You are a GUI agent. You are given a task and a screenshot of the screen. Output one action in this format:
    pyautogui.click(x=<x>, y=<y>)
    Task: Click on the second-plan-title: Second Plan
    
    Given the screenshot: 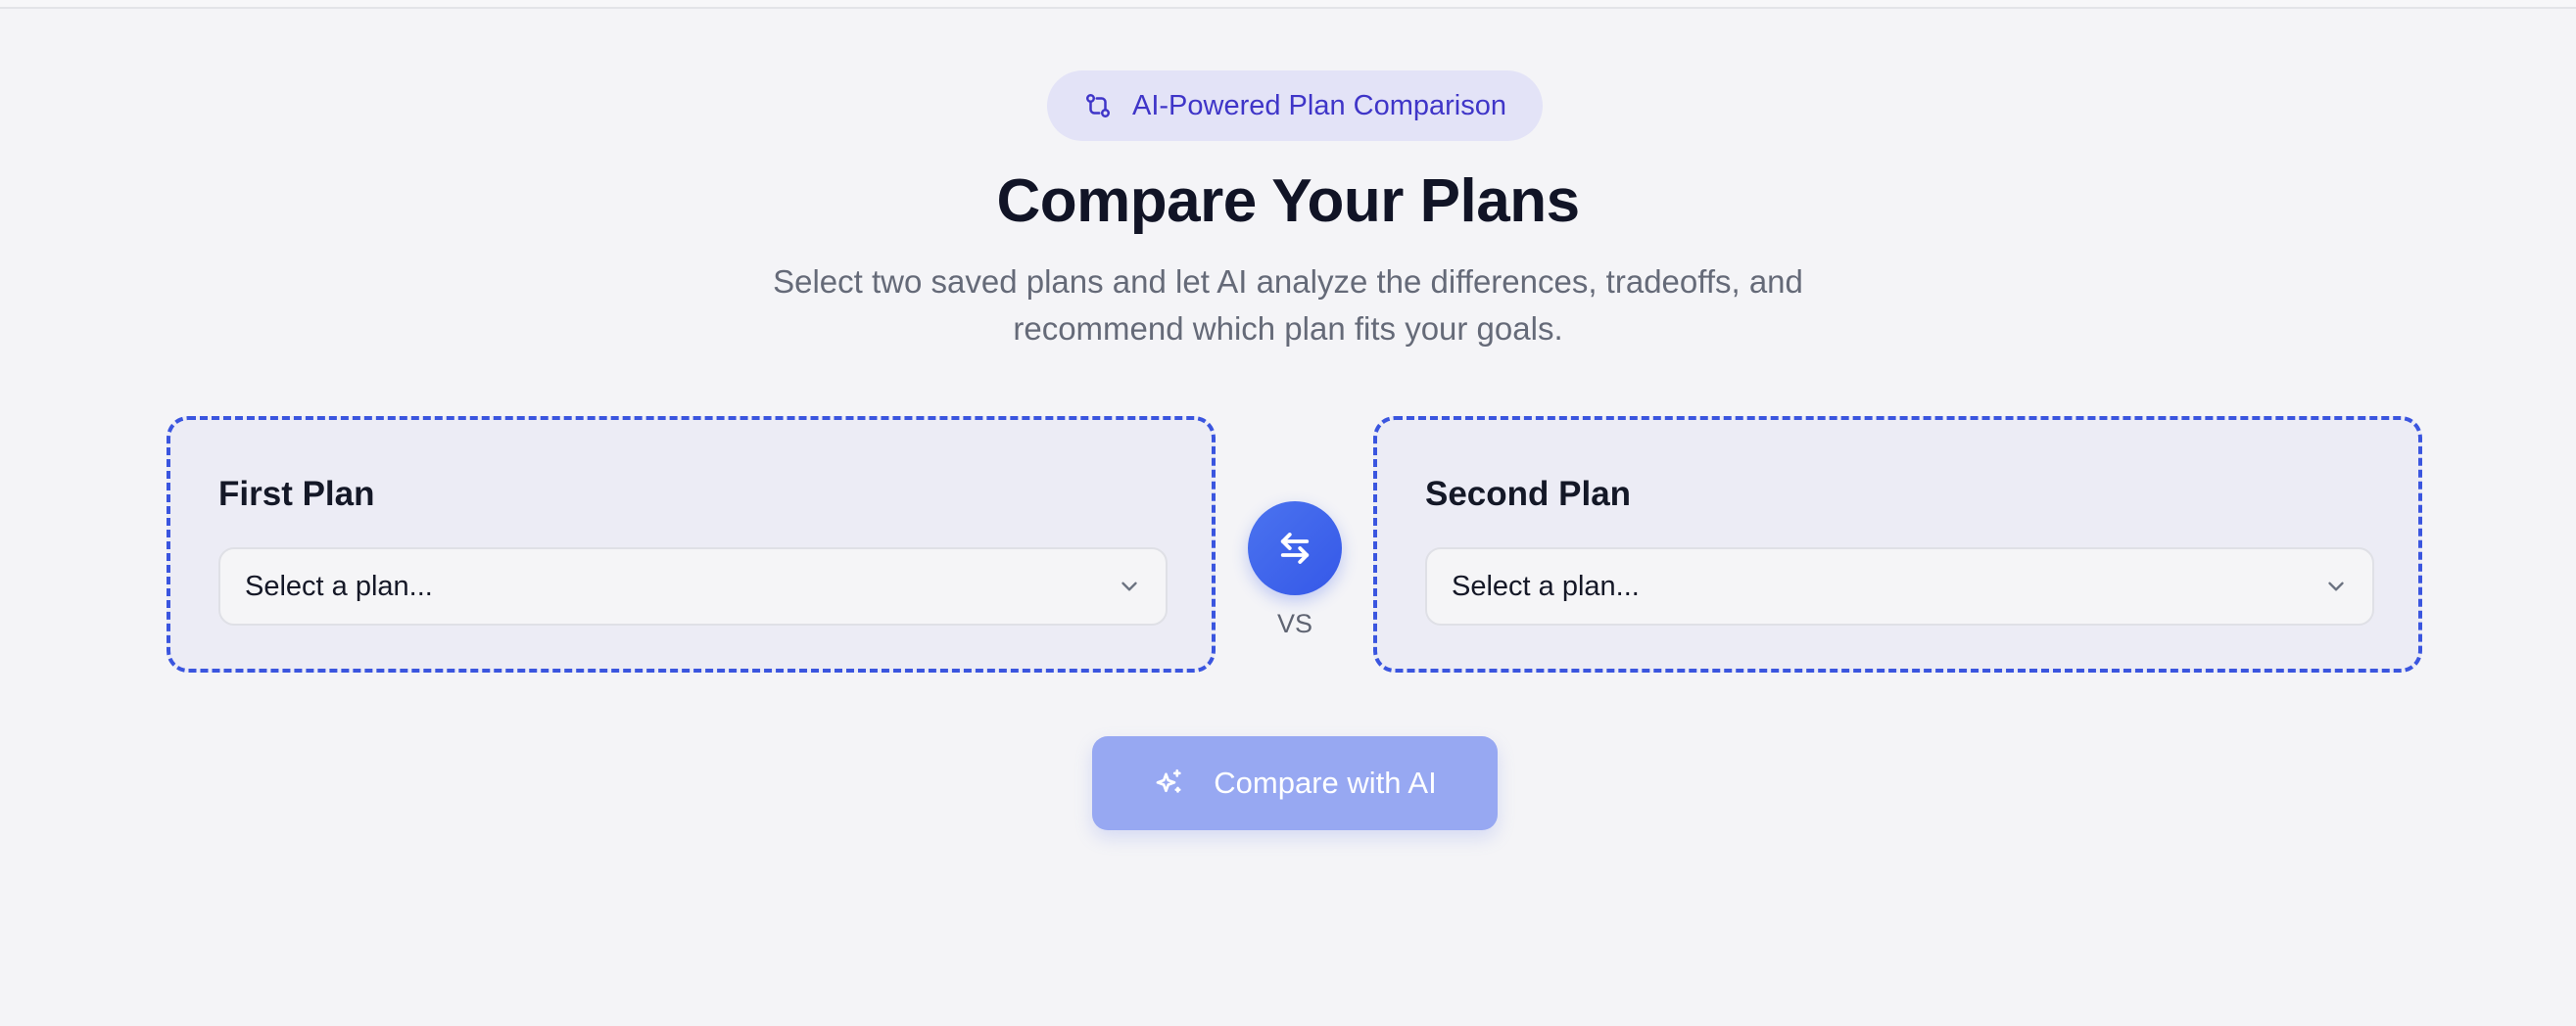 What is the action you would take?
    pyautogui.click(x=1528, y=494)
    